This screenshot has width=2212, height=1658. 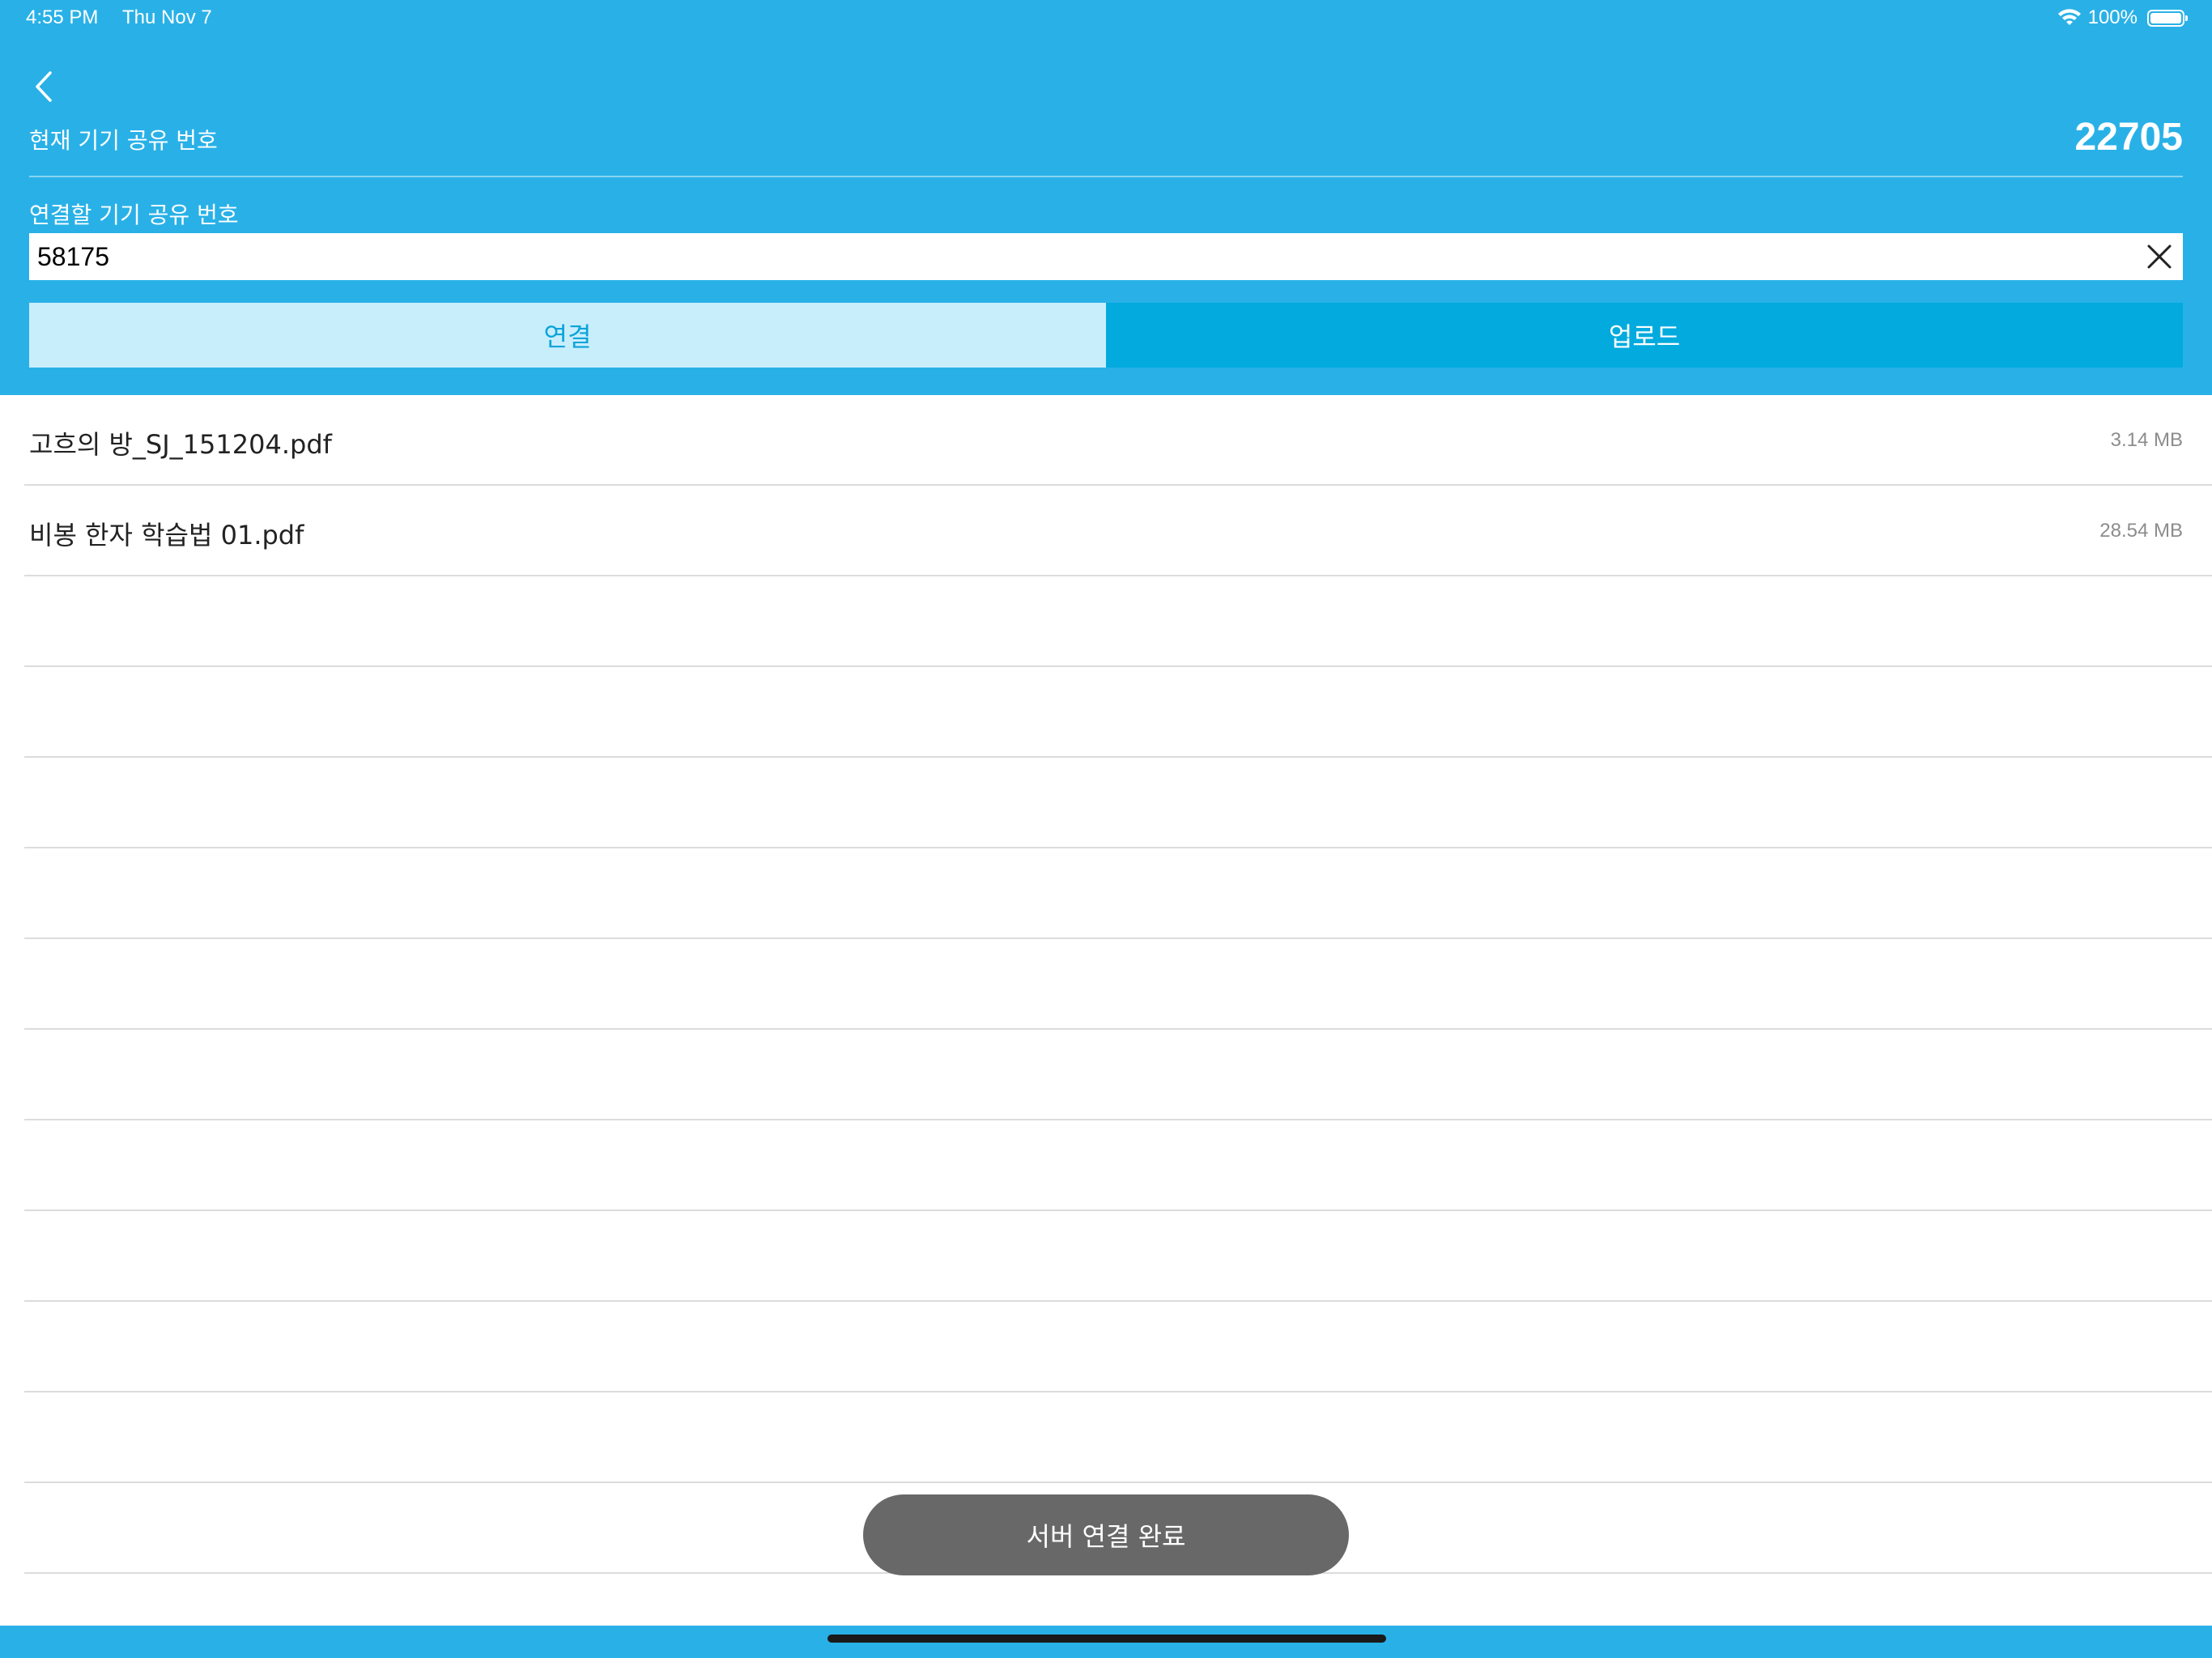 I want to click on file-row: 비봉 한자 학습법 01.pdf 28.54 MB, so click(x=1106, y=531).